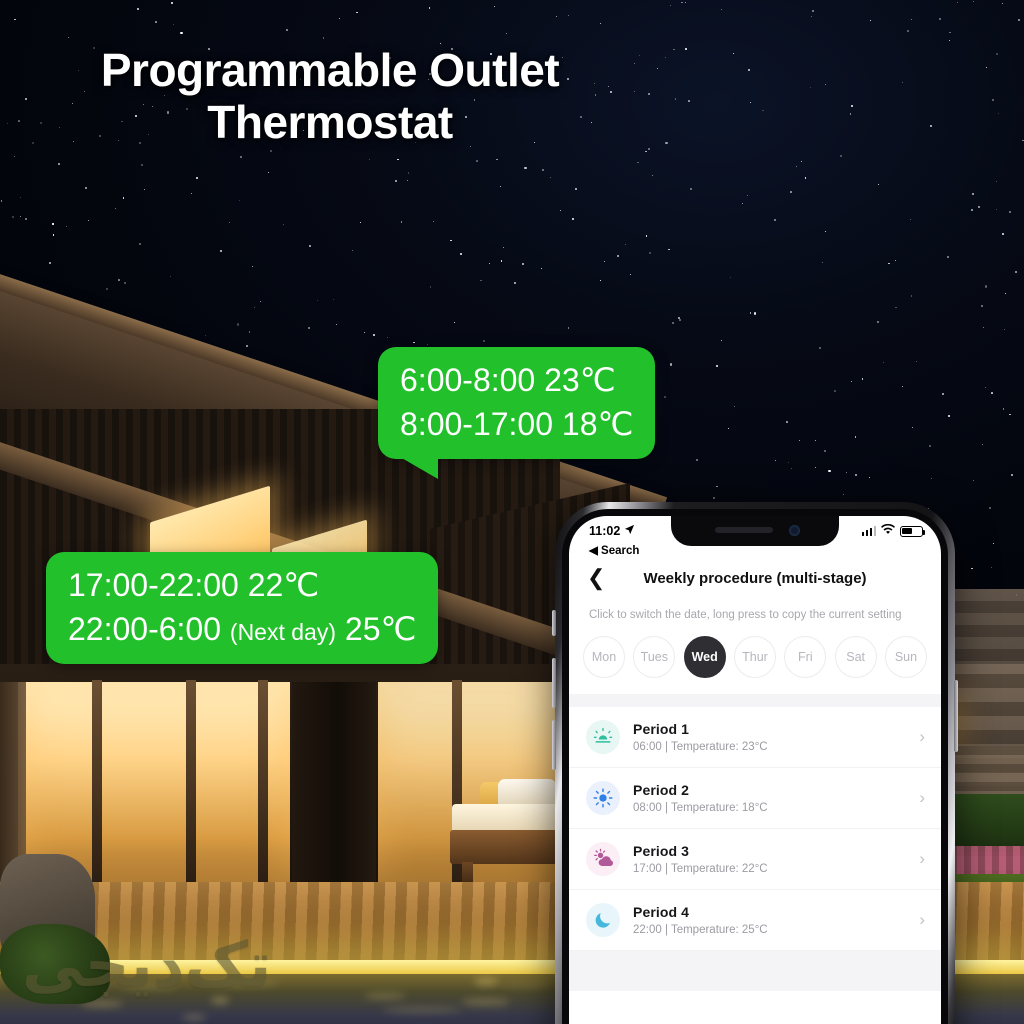  What do you see at coordinates (629, 531) in the screenshot?
I see `location-arrow-icon` at bounding box center [629, 531].